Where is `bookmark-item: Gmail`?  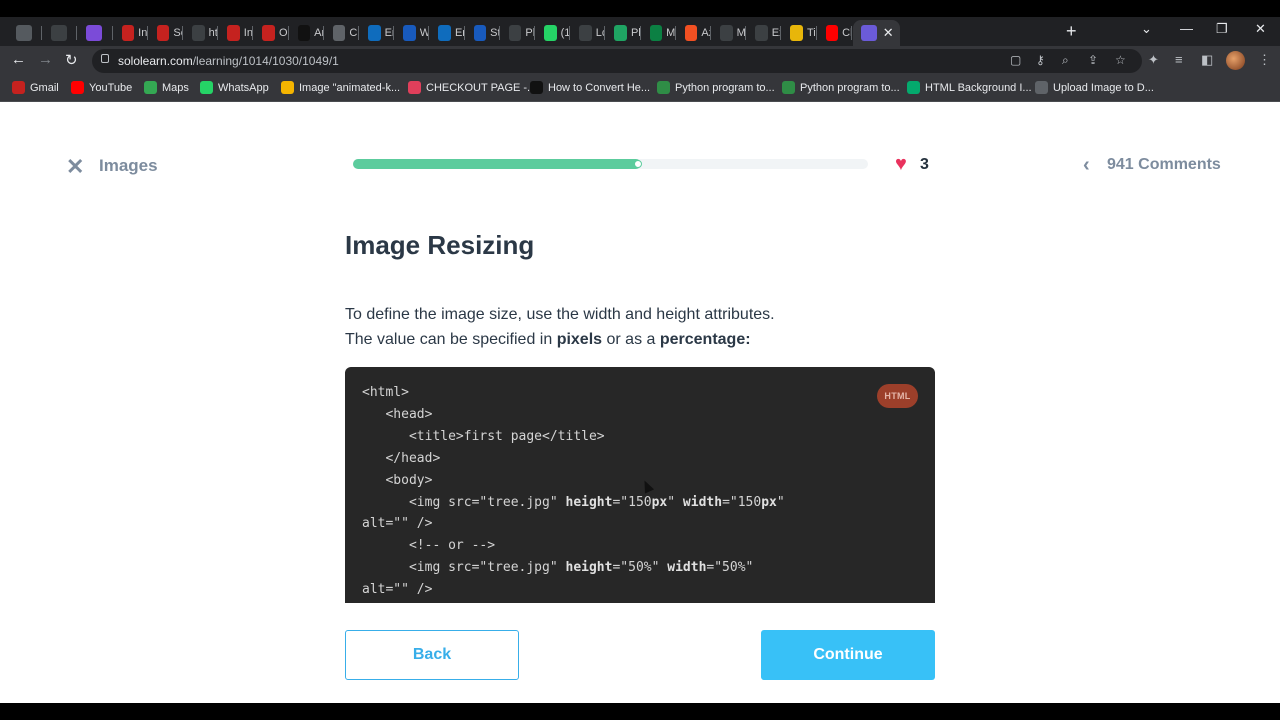 bookmark-item: Gmail is located at coordinates (35, 87).